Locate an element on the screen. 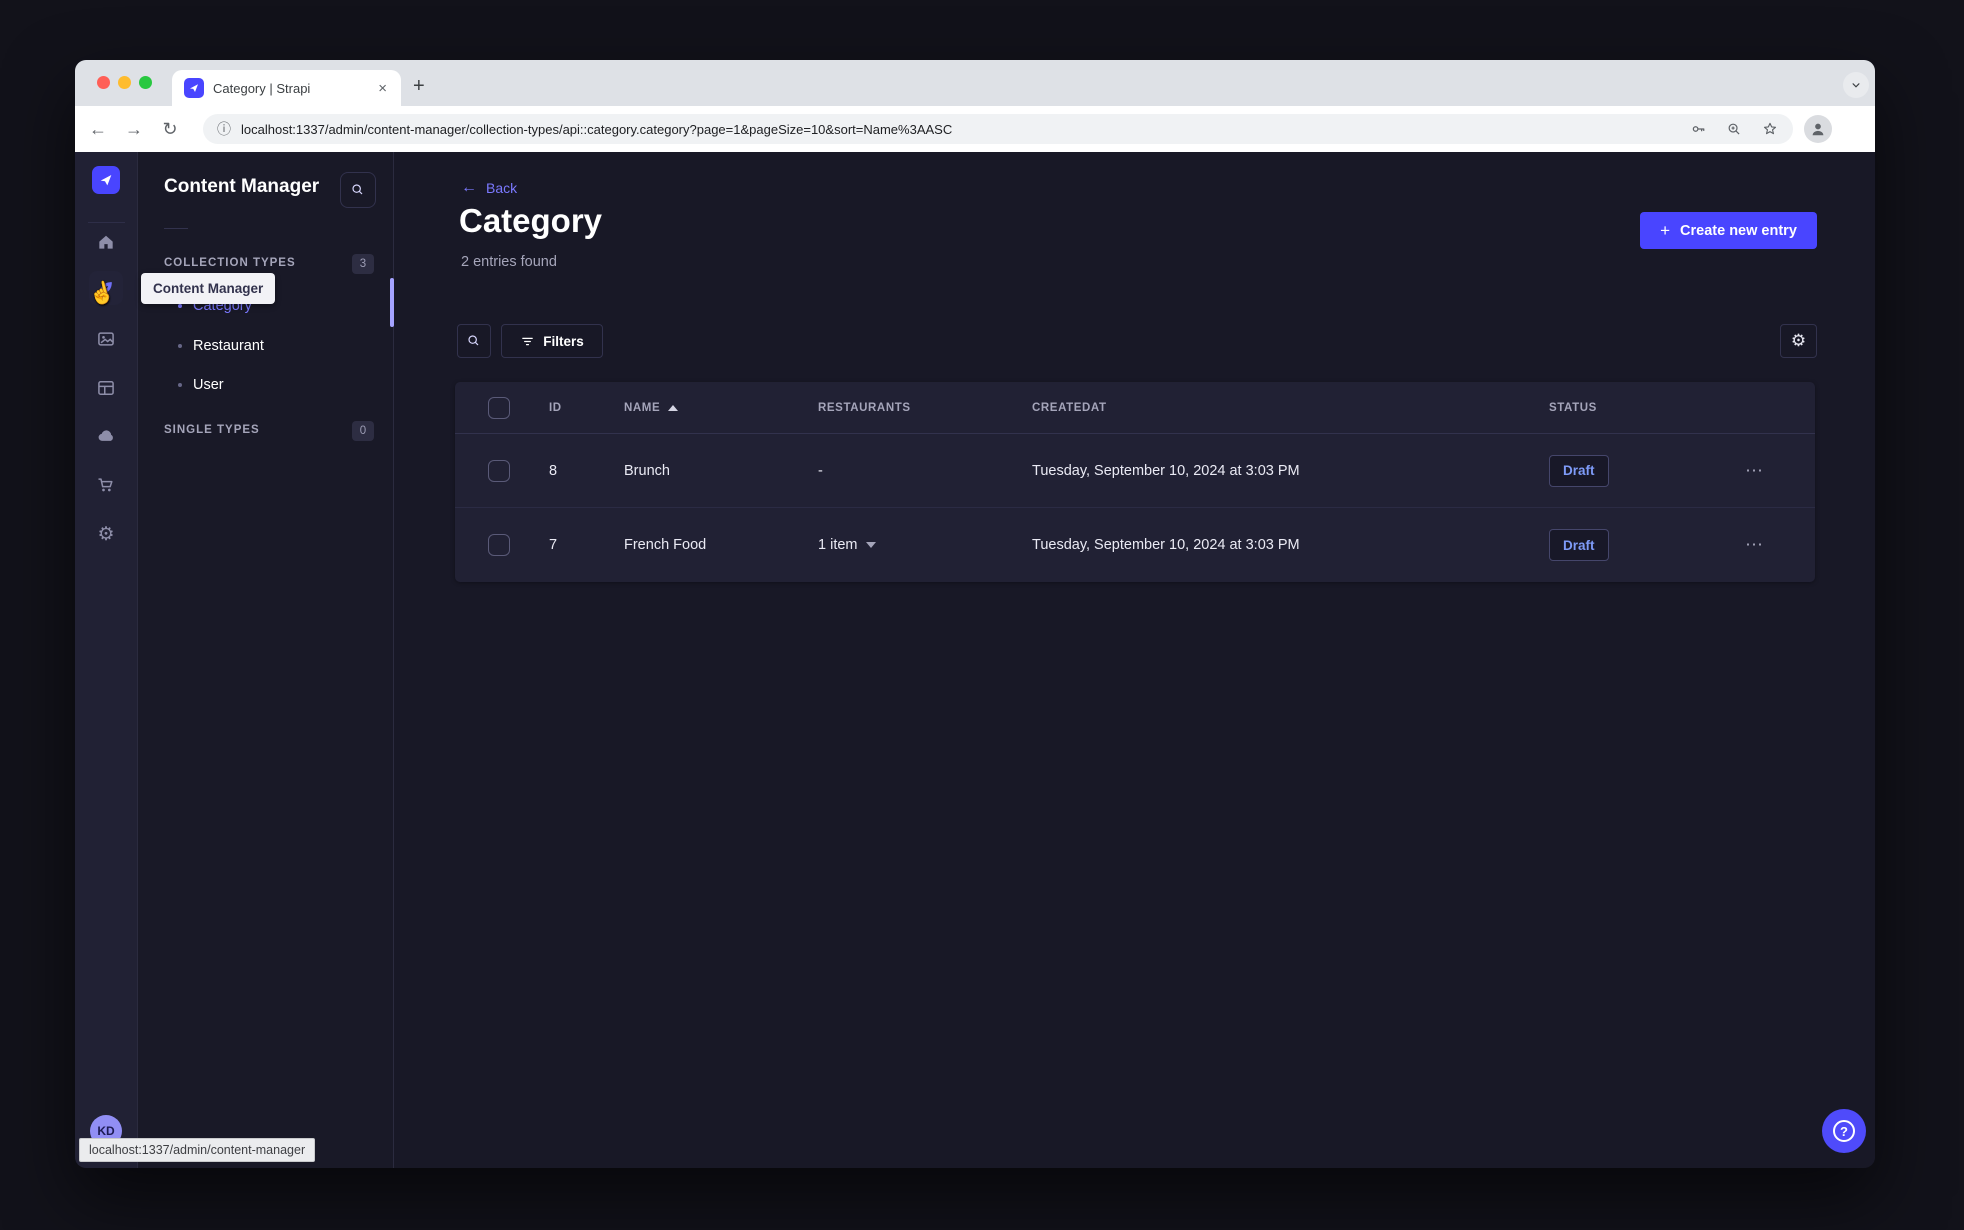 This screenshot has height=1230, width=1964. media-library-icon is located at coordinates (106, 339).